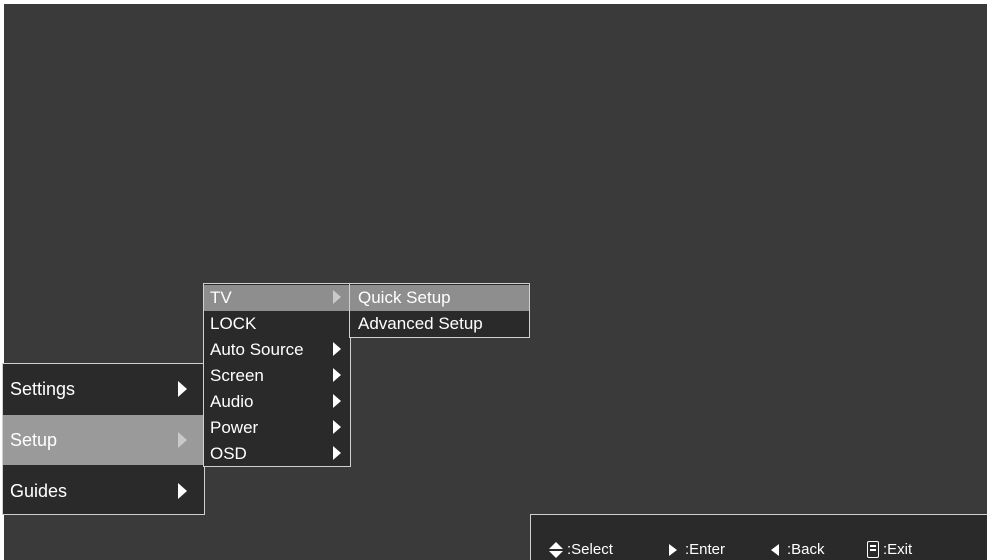  I want to click on main-menu-item-label: Setup, so click(34, 439).